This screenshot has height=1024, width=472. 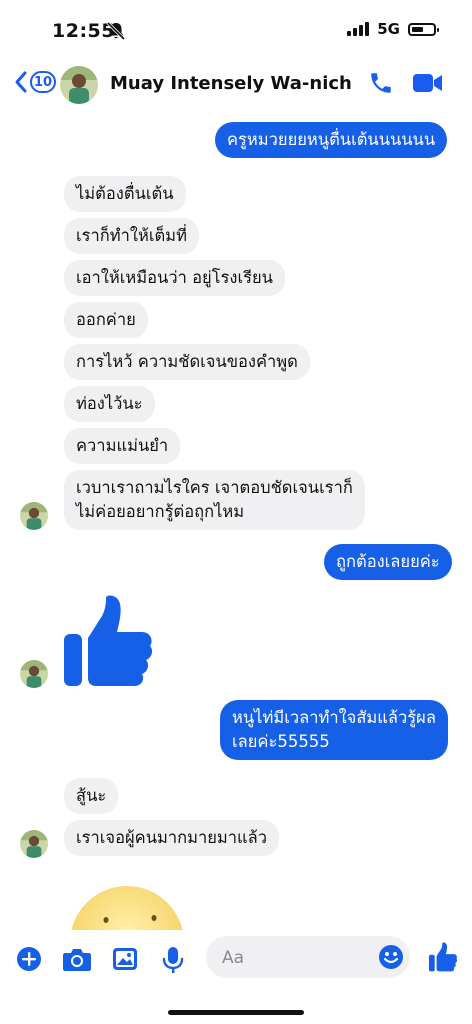 I want to click on image-icon, so click(x=125, y=959).